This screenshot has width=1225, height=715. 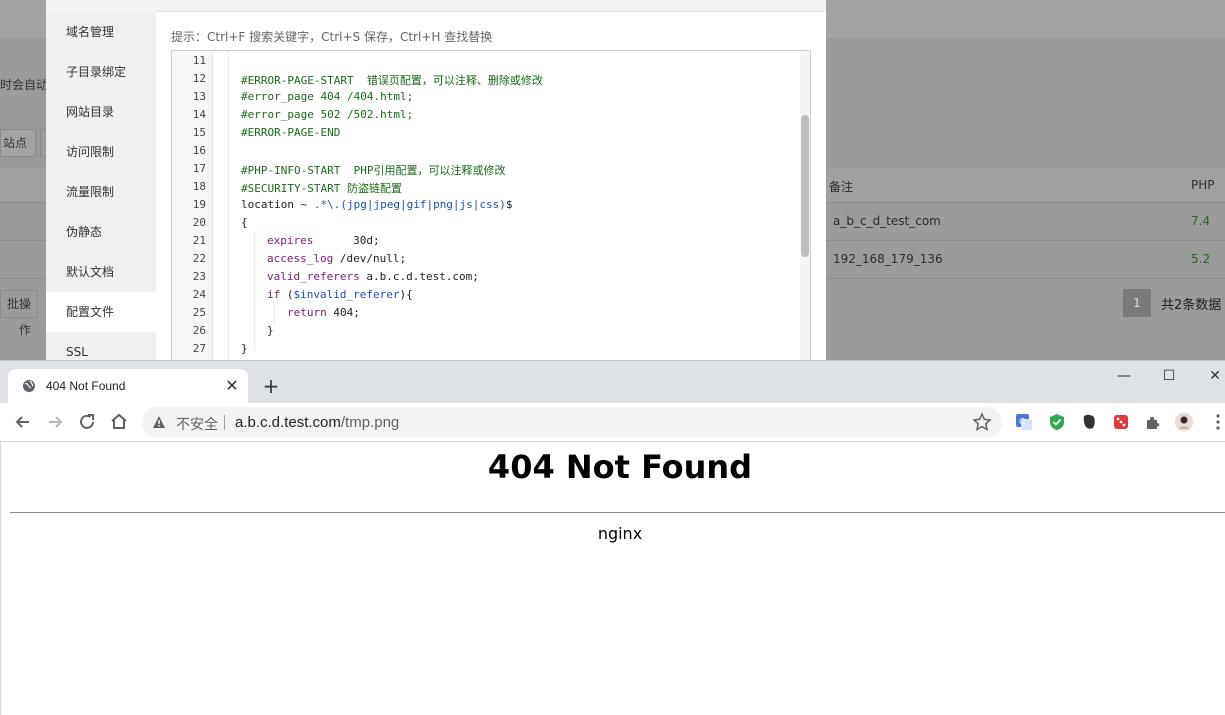 I want to click on pager-summary: 共2条数据, so click(x=1191, y=305).